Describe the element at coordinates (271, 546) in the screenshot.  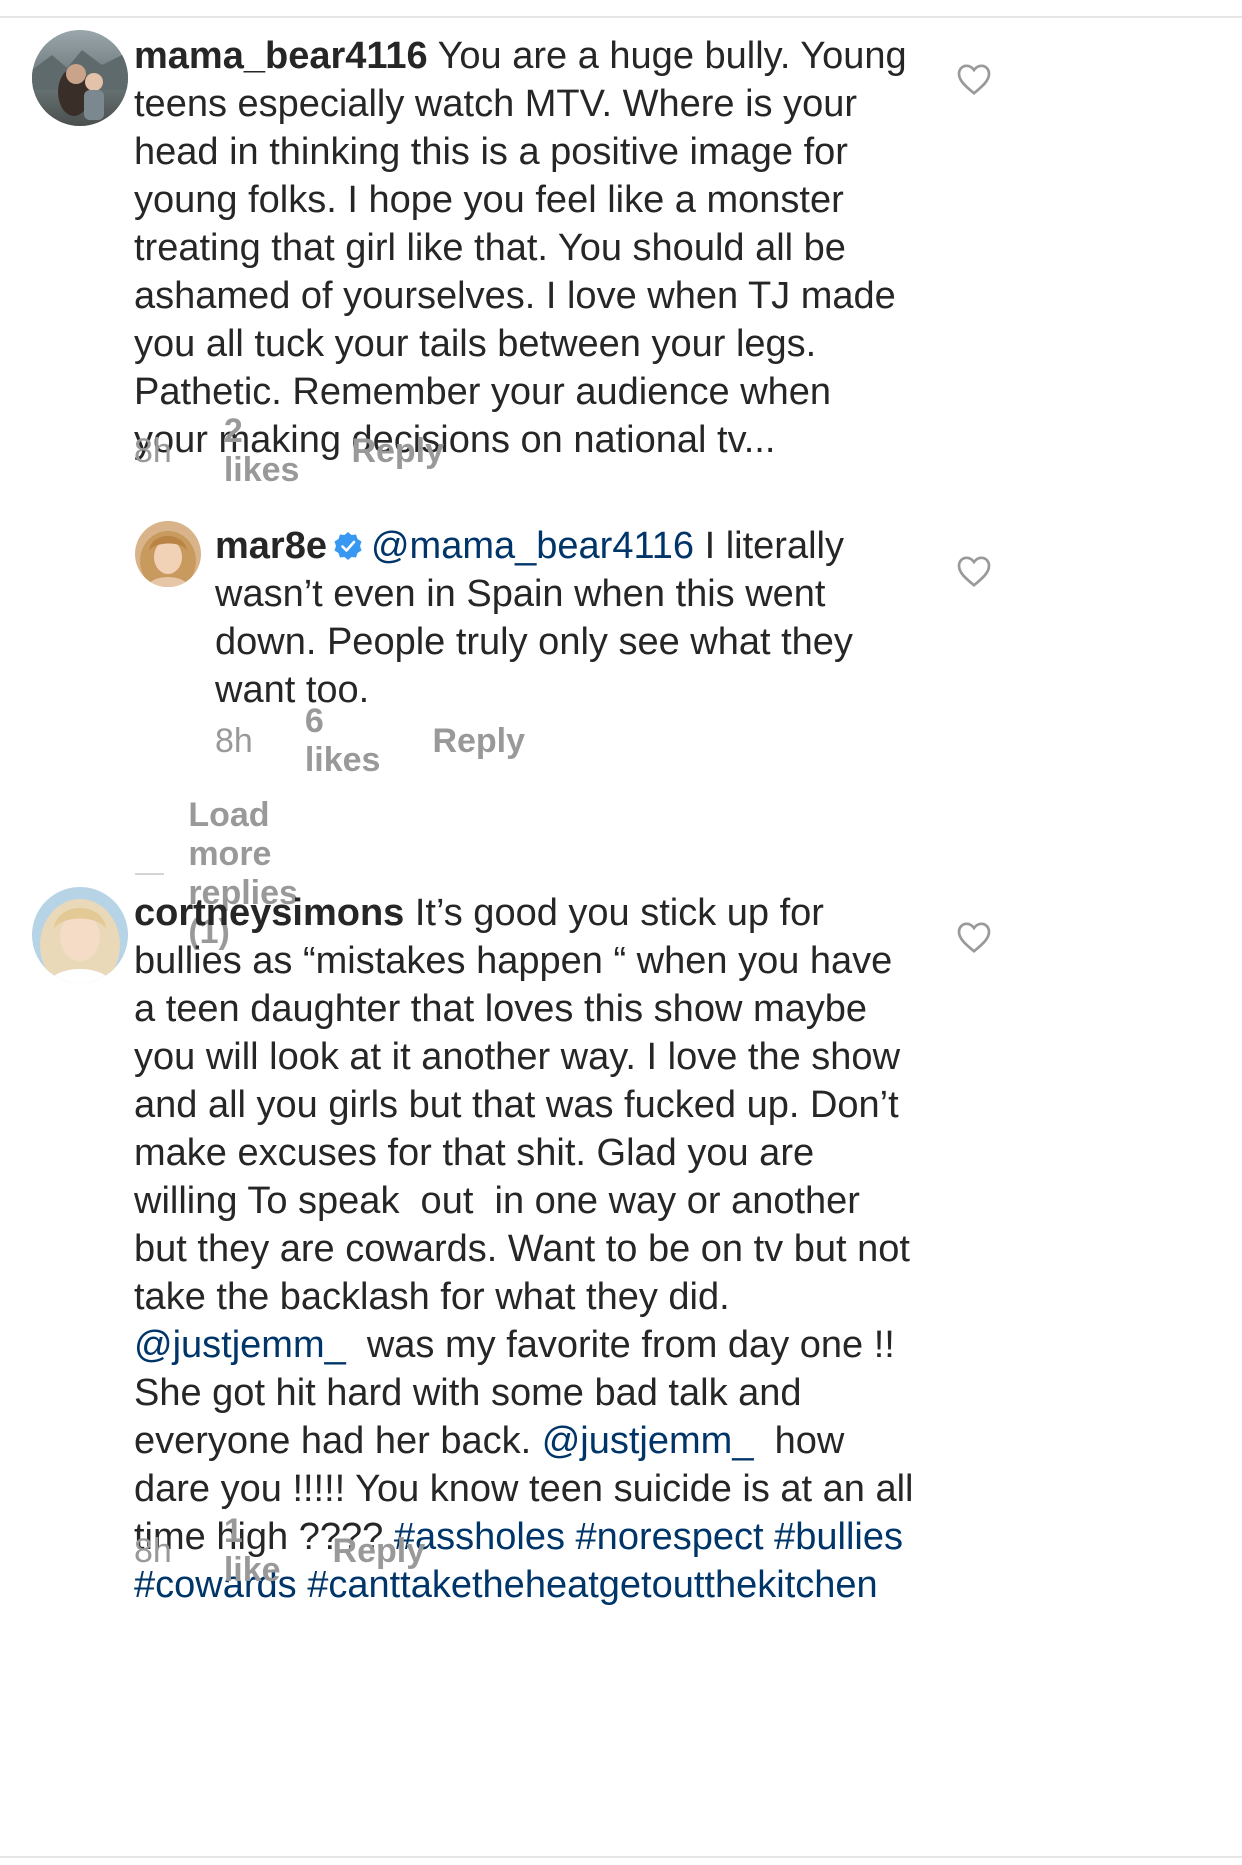
I see `comment-username: mar8e` at that location.